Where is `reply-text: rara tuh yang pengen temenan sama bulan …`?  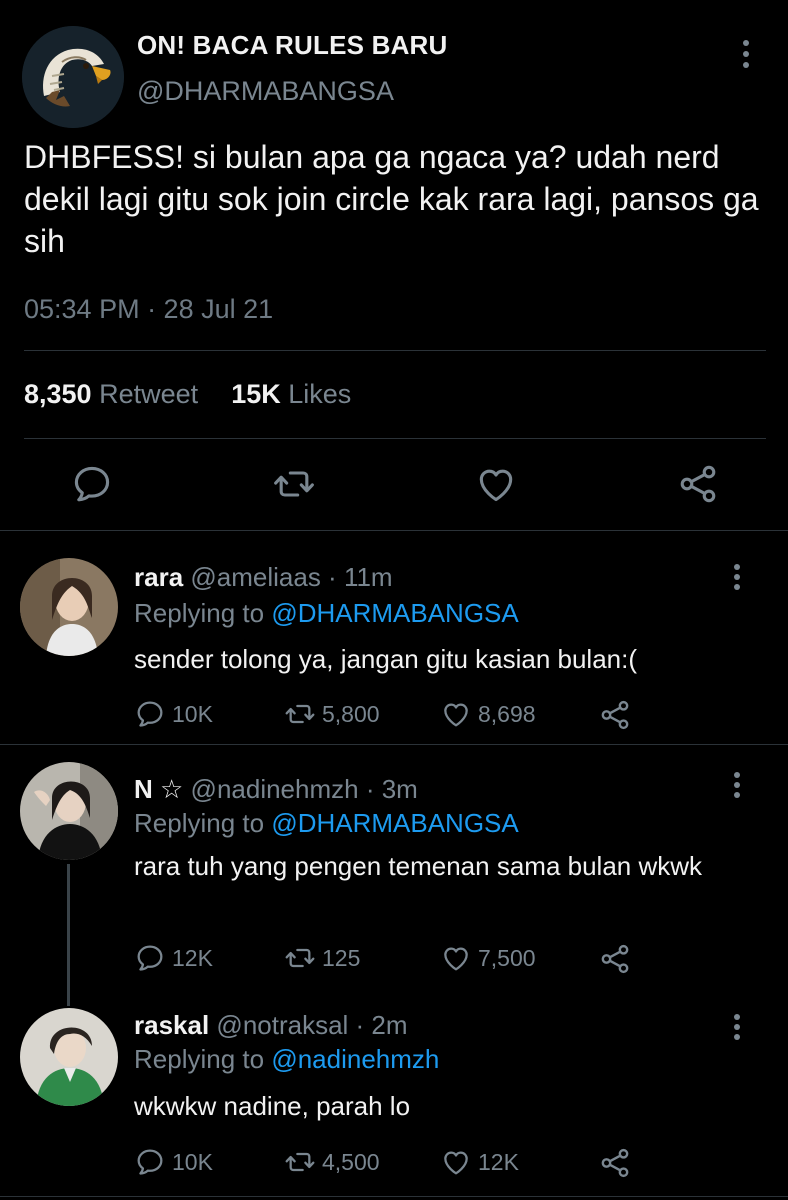
reply-text: rara tuh yang pengen temenan sama bulan … is located at coordinates (418, 866).